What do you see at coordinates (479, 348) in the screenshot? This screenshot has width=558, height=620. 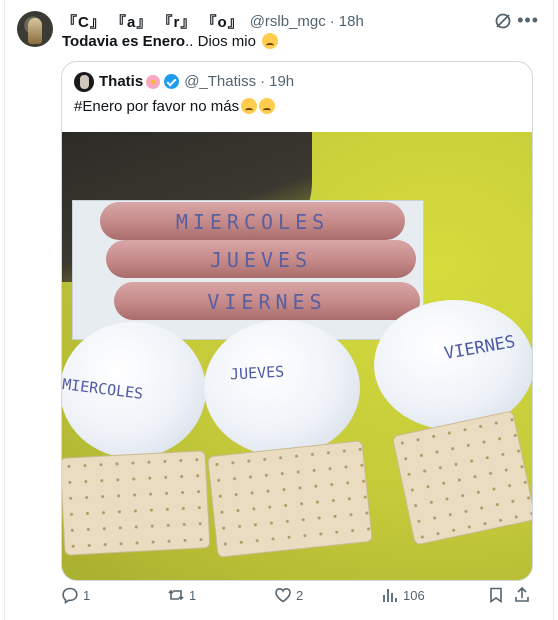 I see `egg-label: VIERNES` at bounding box center [479, 348].